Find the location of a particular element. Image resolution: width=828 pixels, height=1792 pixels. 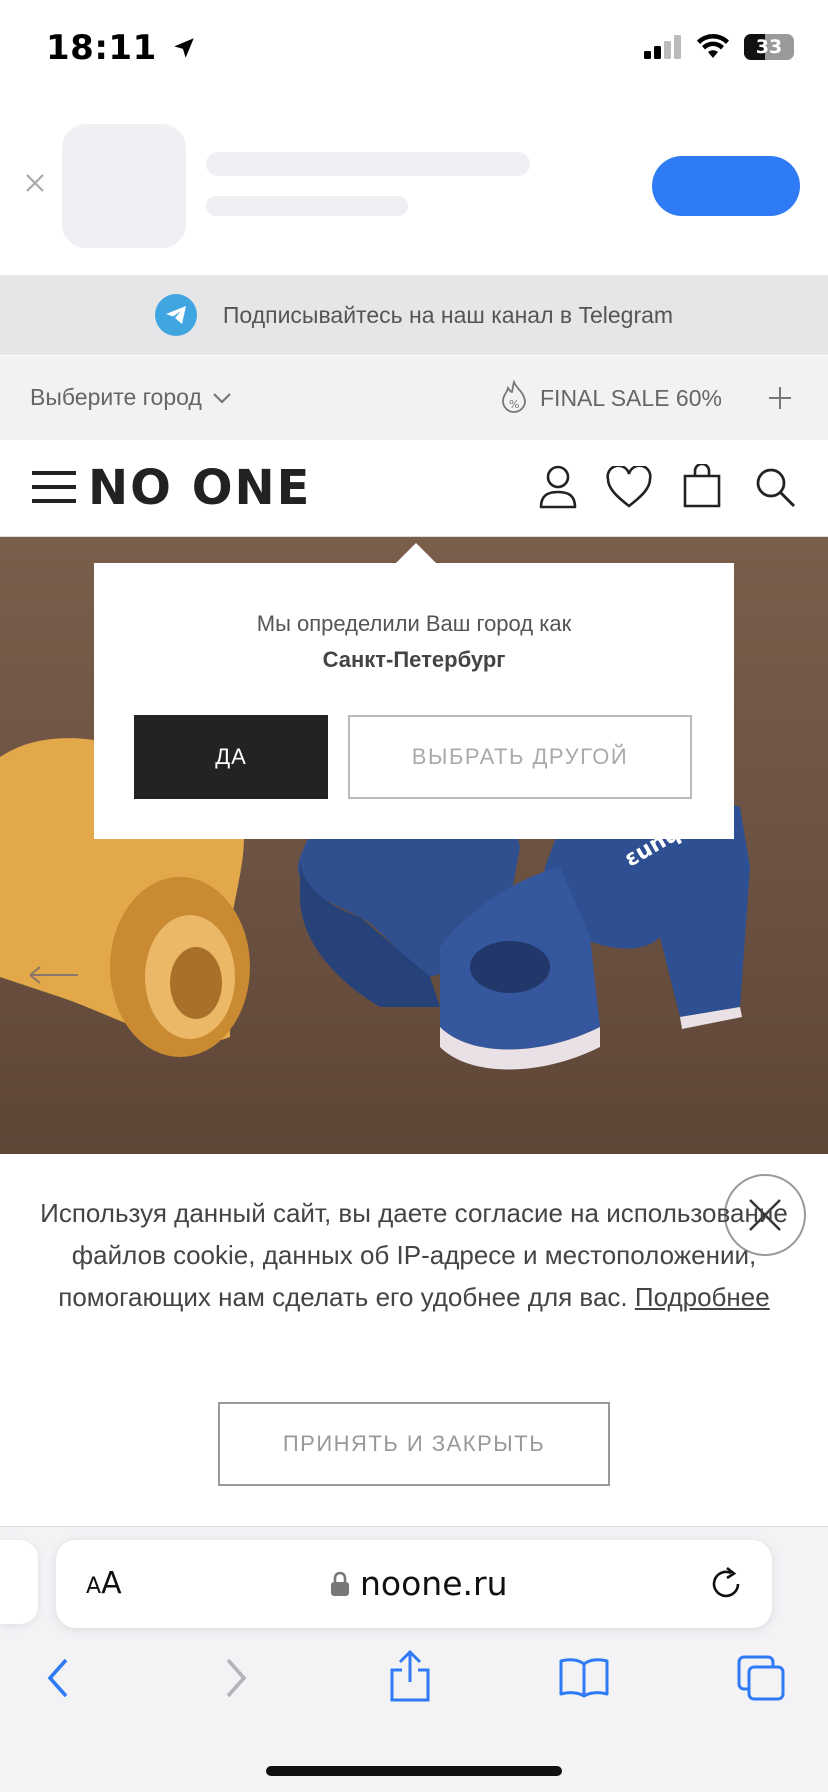

cellular-signal-icon is located at coordinates (662, 47).